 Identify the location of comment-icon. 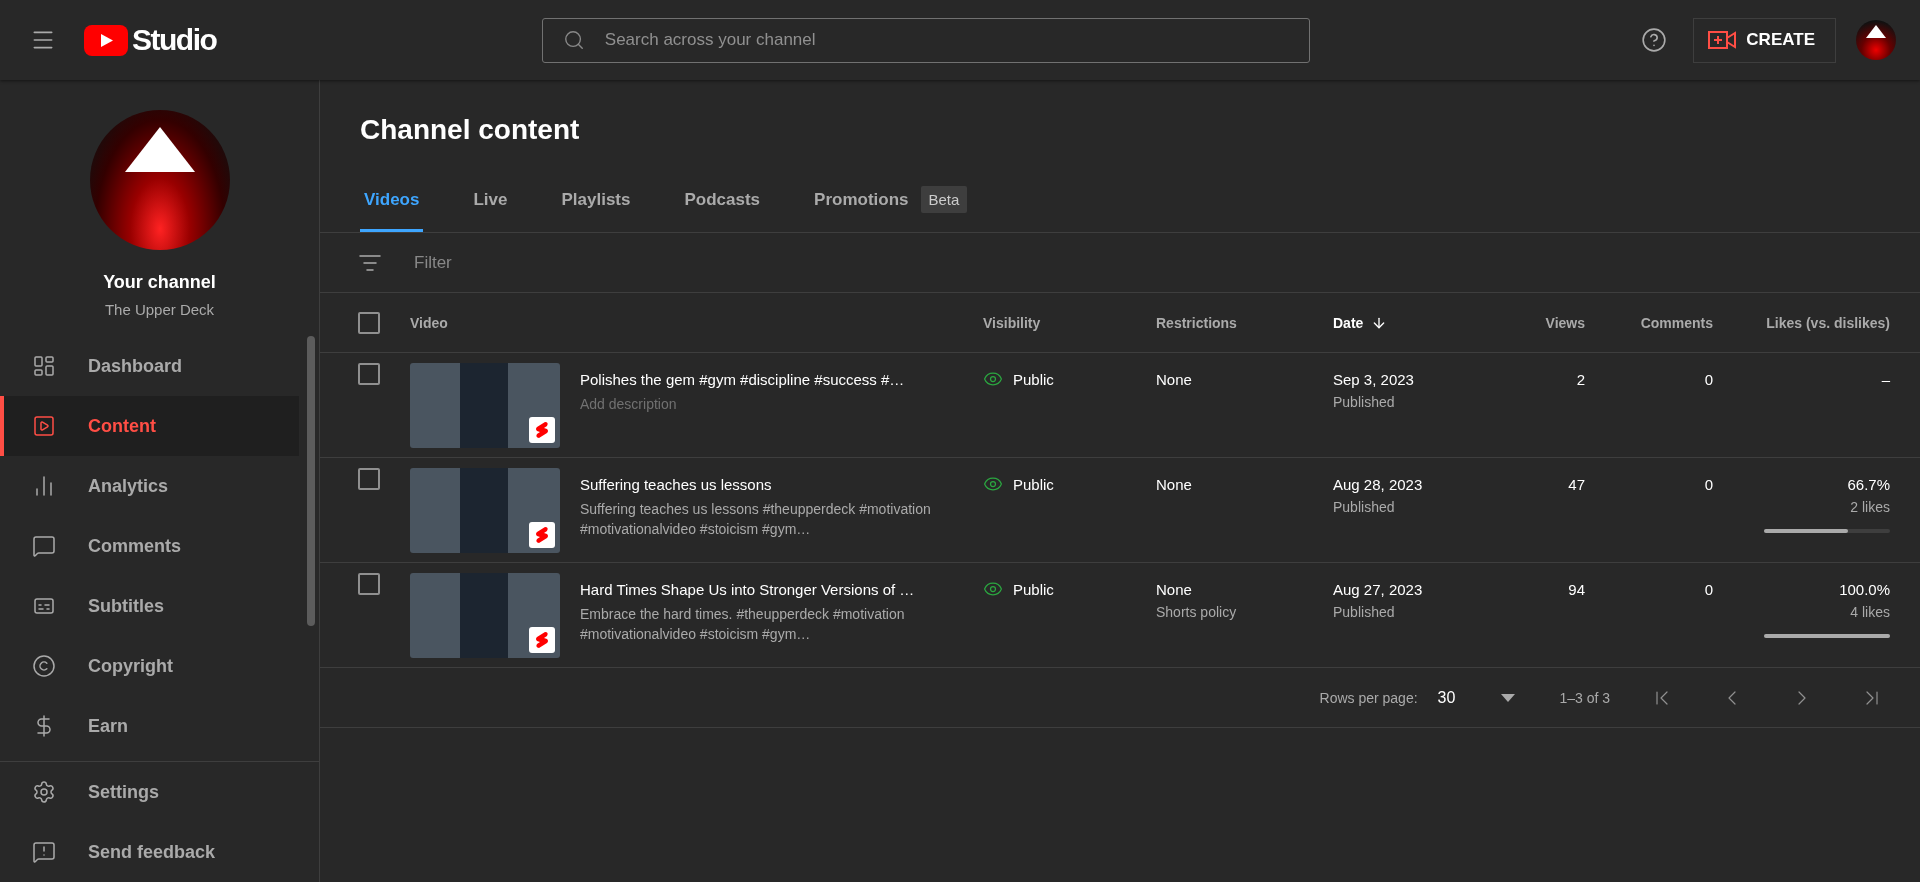
(44, 546).